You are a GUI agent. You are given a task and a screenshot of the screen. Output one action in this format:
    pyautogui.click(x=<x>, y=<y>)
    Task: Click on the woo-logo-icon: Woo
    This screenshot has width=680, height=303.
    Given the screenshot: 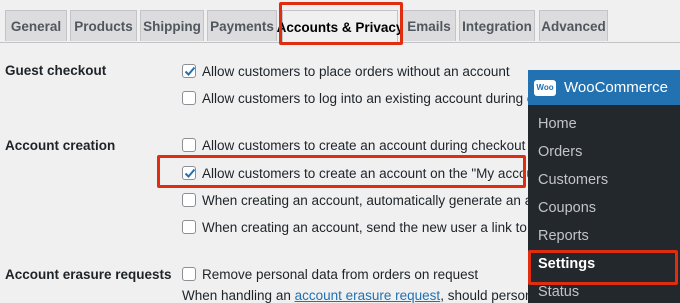 What is the action you would take?
    pyautogui.click(x=545, y=87)
    